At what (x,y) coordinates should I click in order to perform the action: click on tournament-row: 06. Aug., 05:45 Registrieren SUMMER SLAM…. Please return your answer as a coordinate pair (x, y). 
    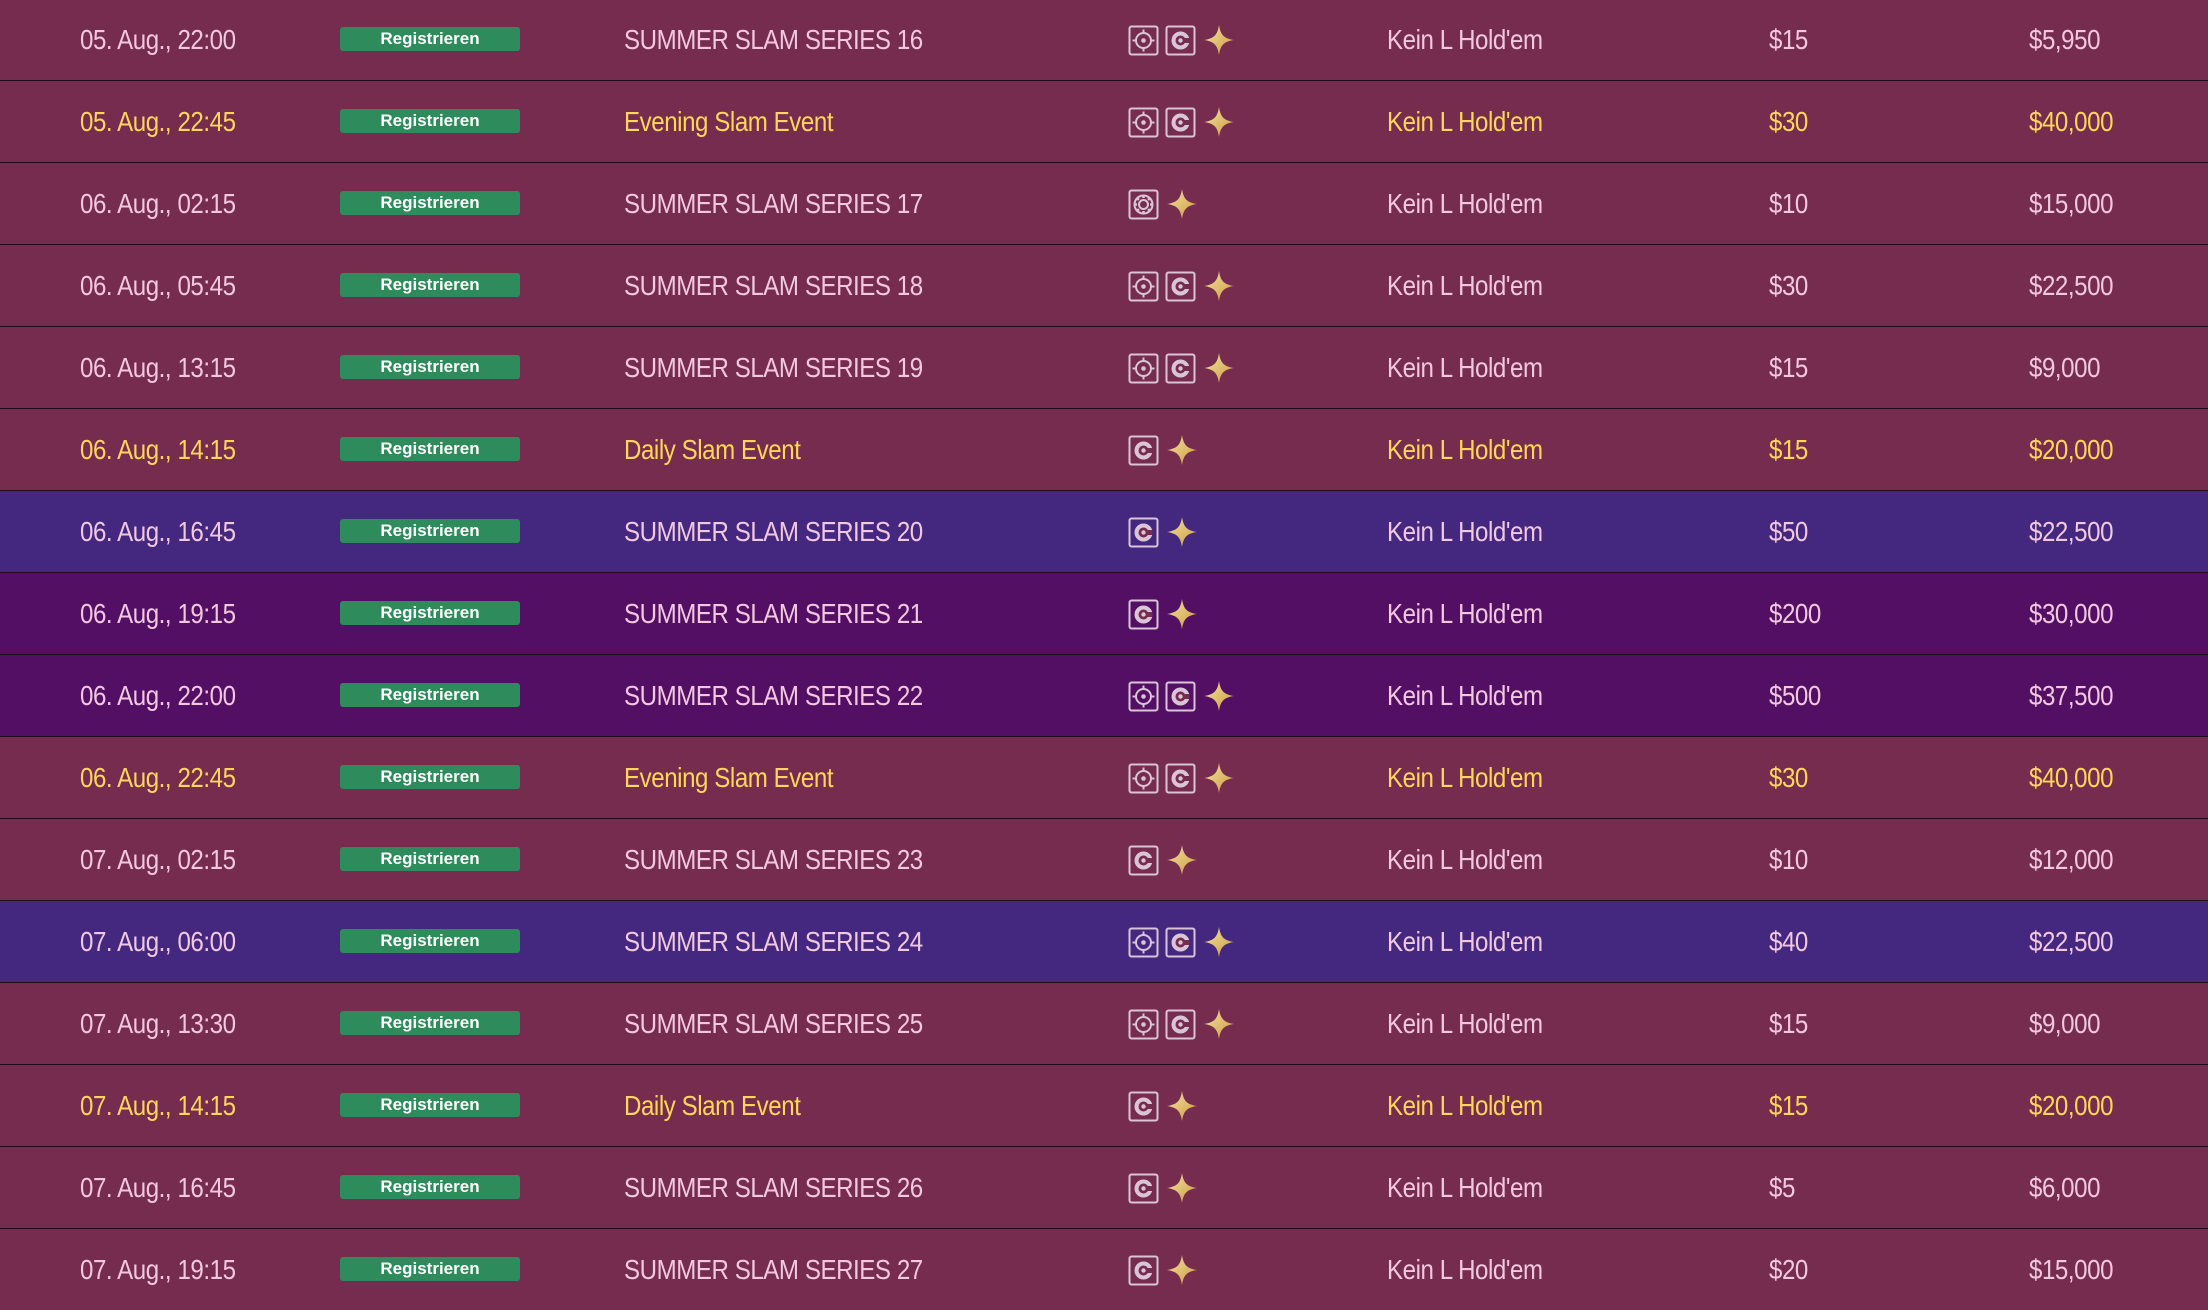
    Looking at the image, I should click on (1104, 286).